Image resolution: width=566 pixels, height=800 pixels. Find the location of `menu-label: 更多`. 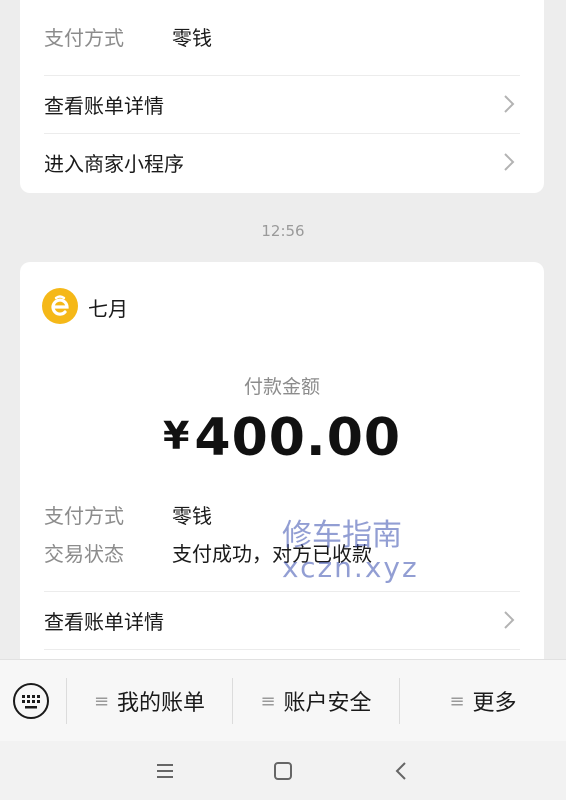

menu-label: 更多 is located at coordinates (494, 703).